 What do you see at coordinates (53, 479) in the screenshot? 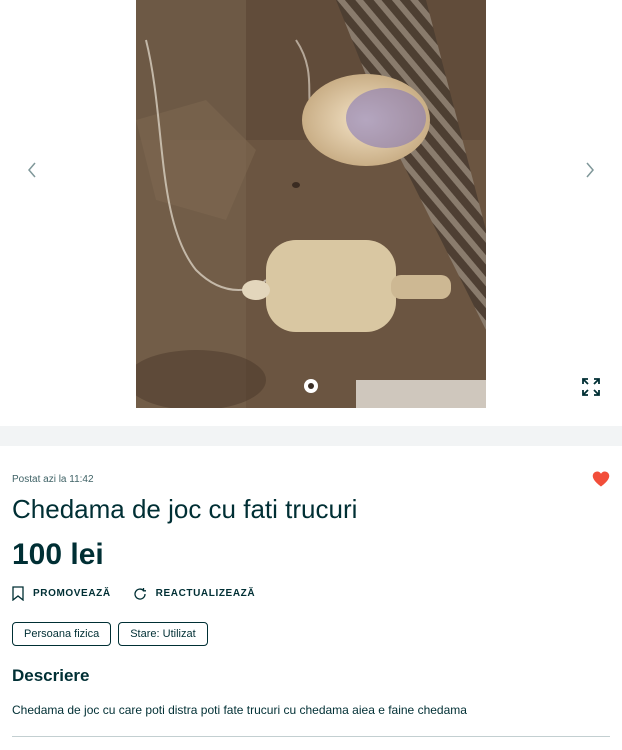
I see `posted-date: Postat azi la 11:42` at bounding box center [53, 479].